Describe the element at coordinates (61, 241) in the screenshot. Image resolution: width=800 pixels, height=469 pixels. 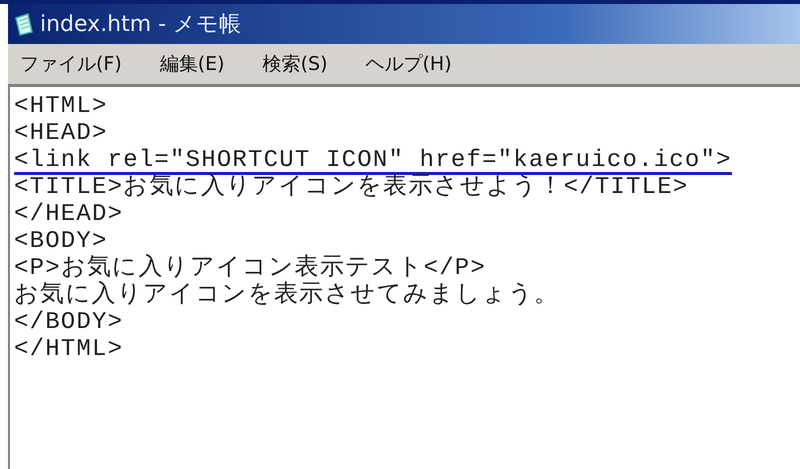
I see `code-line: <BODY>` at that location.